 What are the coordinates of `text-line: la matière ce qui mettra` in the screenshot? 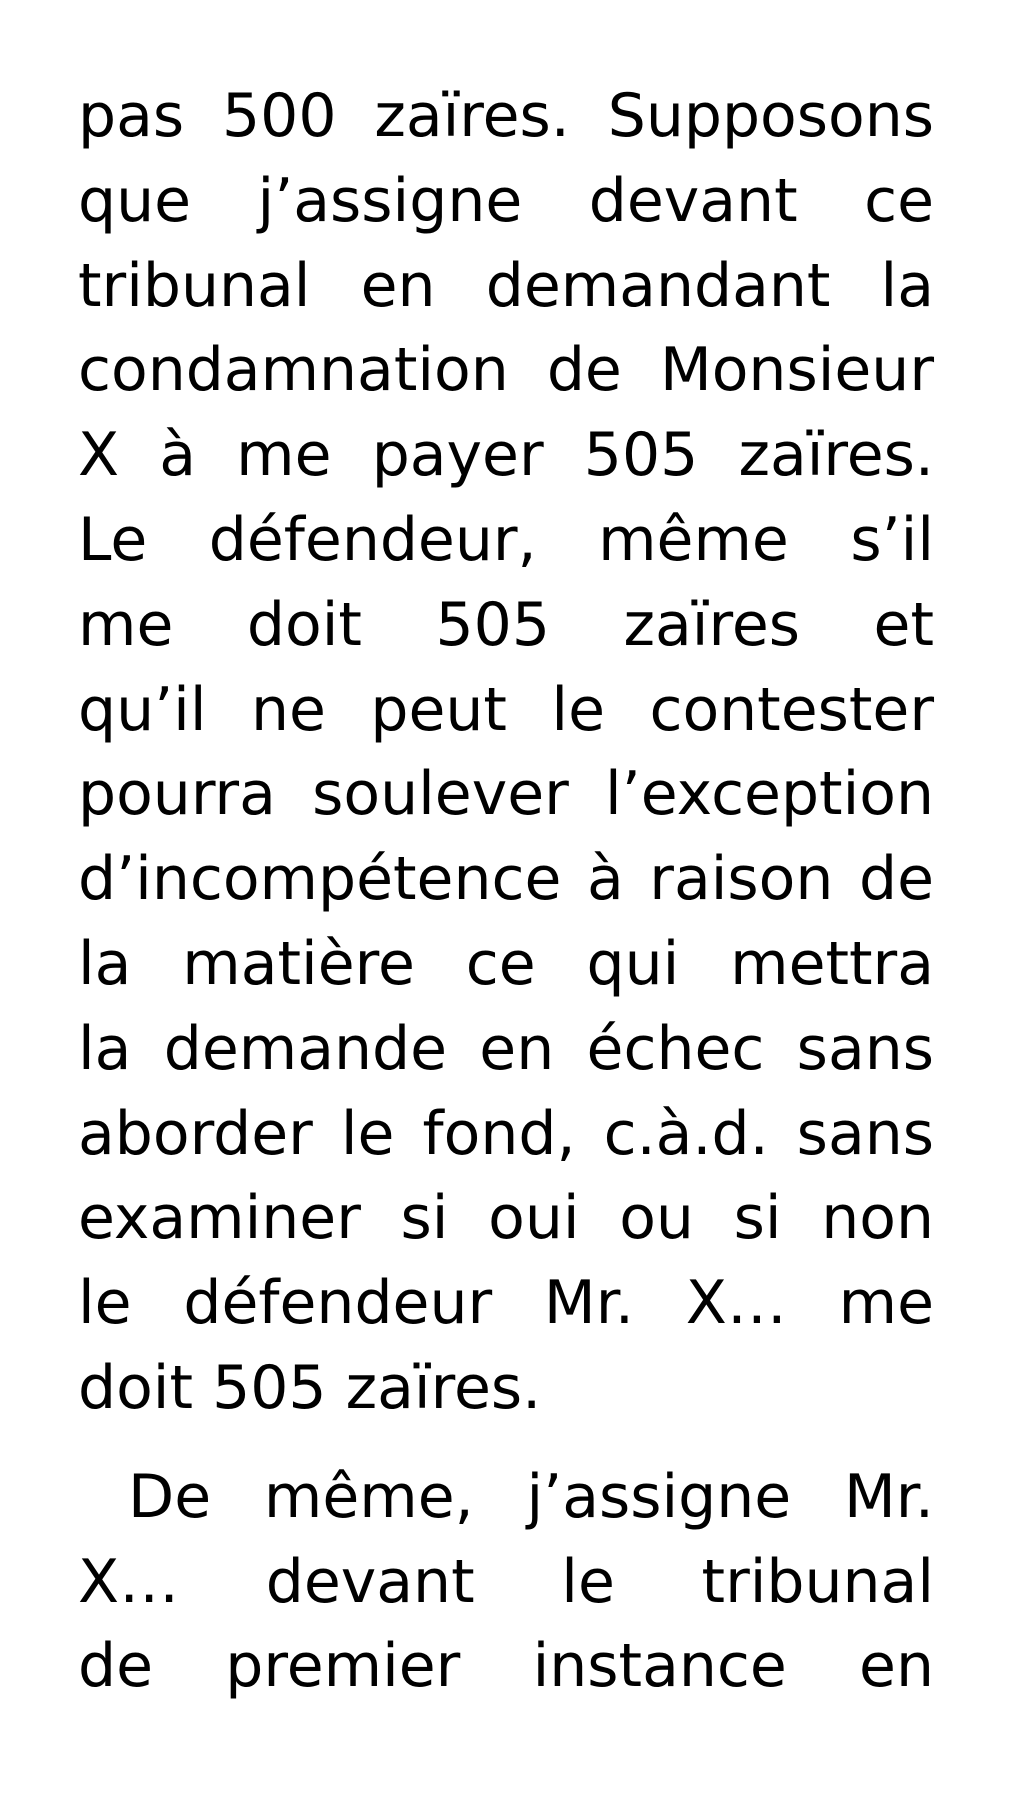 It's located at (506, 963).